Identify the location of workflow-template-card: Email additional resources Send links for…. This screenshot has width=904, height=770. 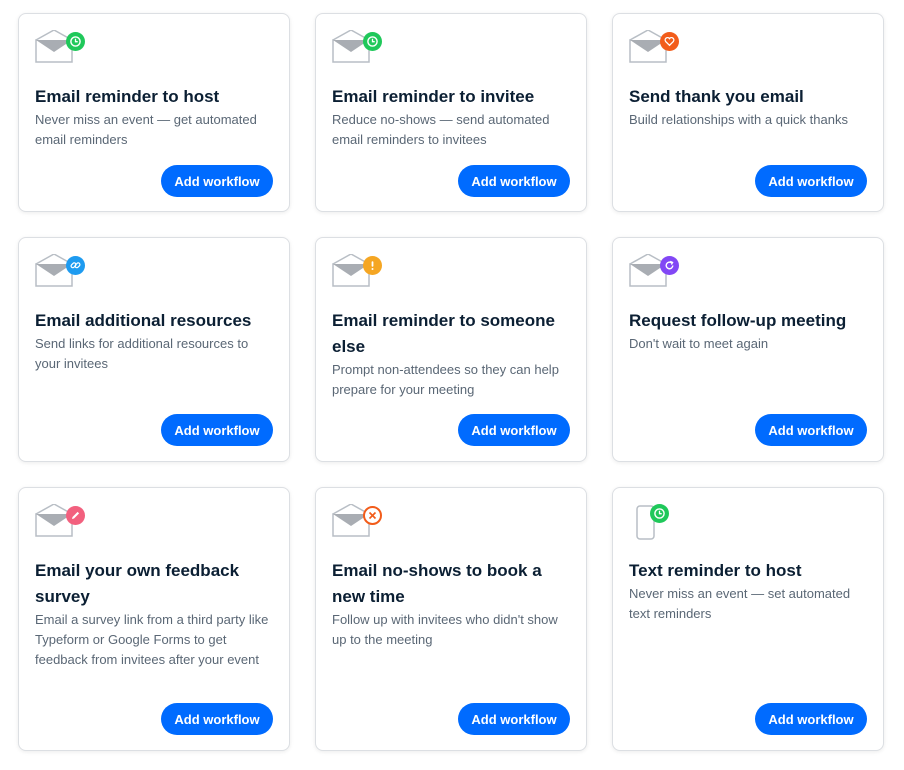
(154, 349).